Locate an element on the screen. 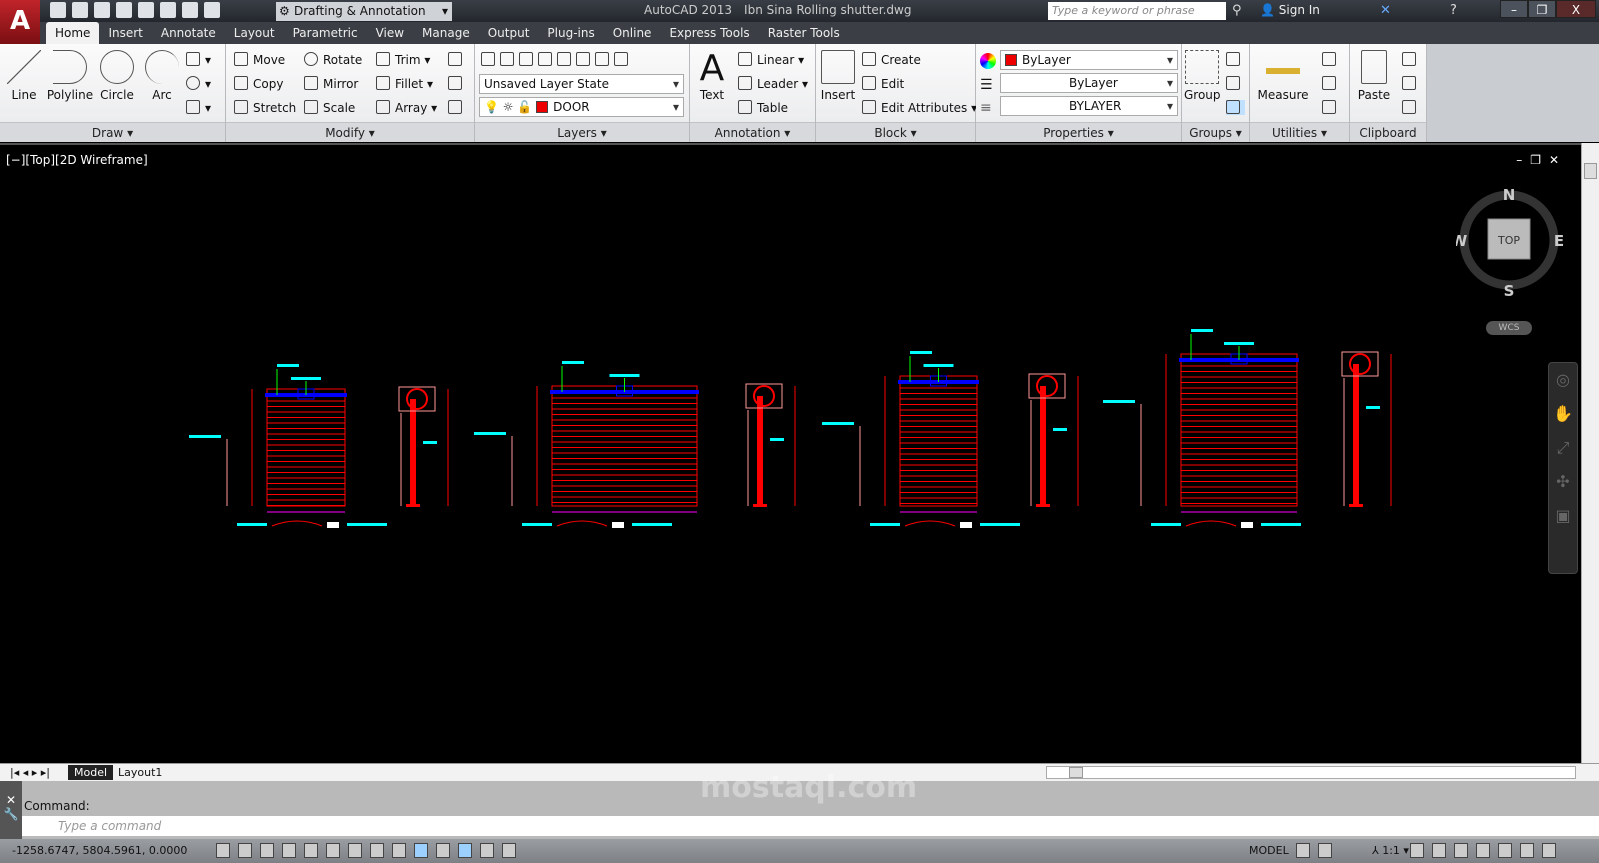 The height and width of the screenshot is (863, 1599). showmotion-icon: ▣ is located at coordinates (1563, 516).